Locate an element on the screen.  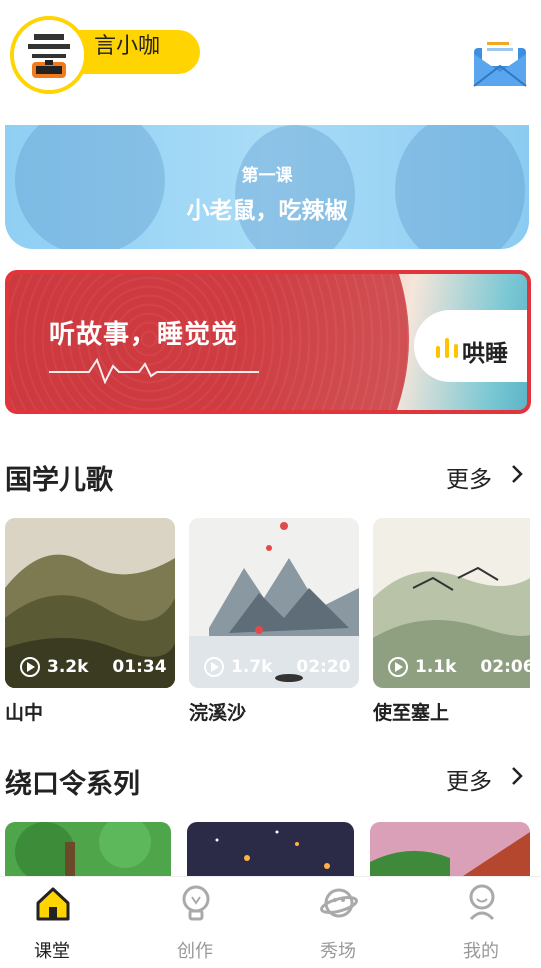
night-lanterns-image is located at coordinates (270, 850).